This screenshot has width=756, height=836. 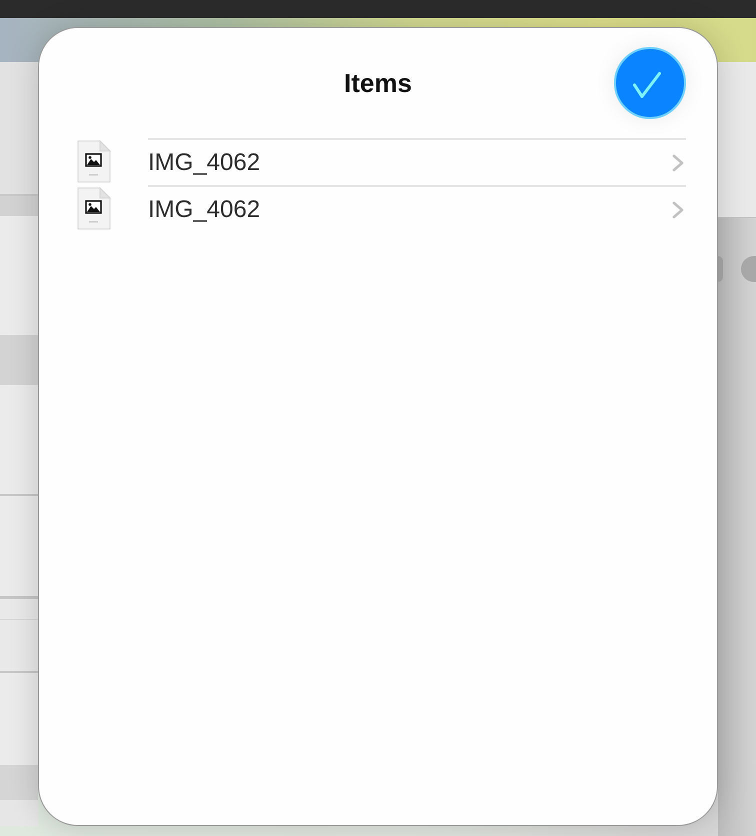 What do you see at coordinates (647, 85) in the screenshot?
I see `checkmark-icon` at bounding box center [647, 85].